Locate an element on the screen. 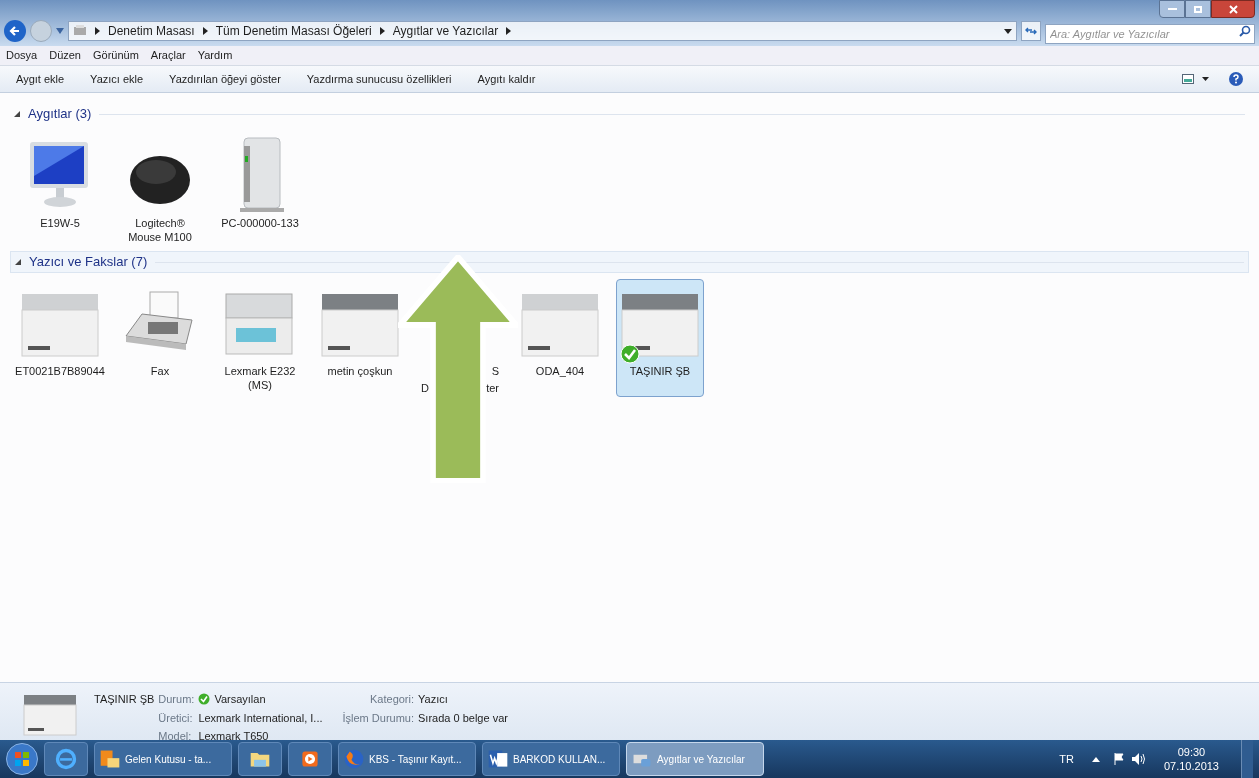  menu-item: Araçlar is located at coordinates (168, 55).